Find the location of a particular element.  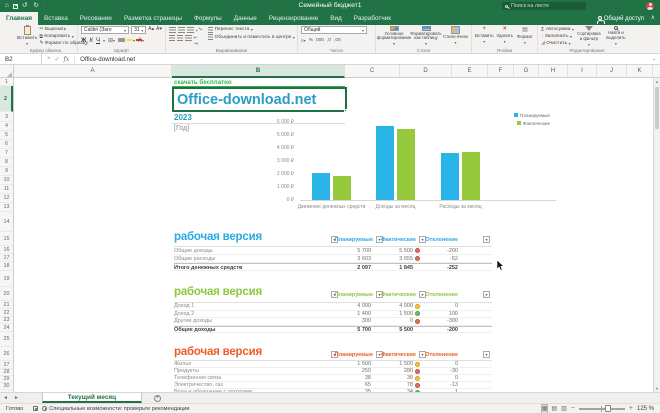

formula-input: Office-download.net is located at coordinates (361, 59).